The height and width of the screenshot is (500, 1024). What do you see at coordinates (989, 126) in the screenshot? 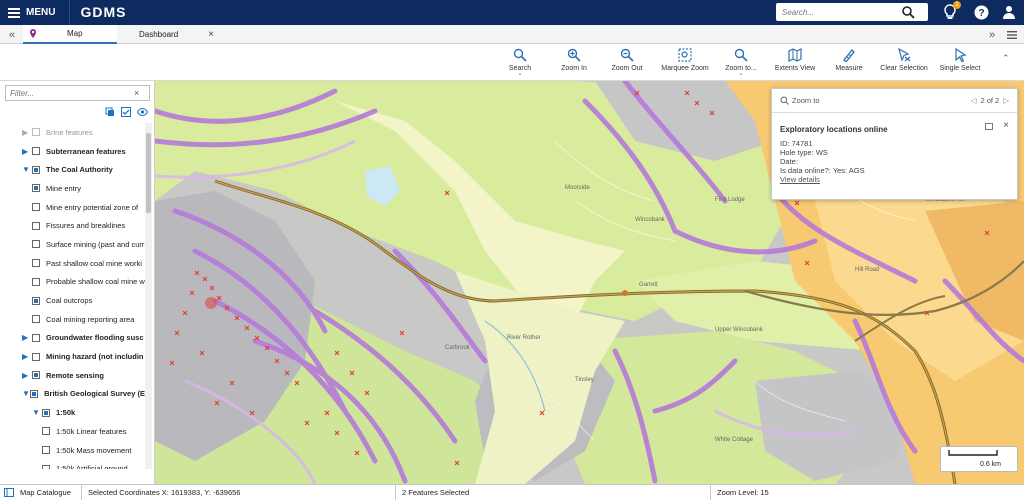
I see `popup-dock-icon` at bounding box center [989, 126].